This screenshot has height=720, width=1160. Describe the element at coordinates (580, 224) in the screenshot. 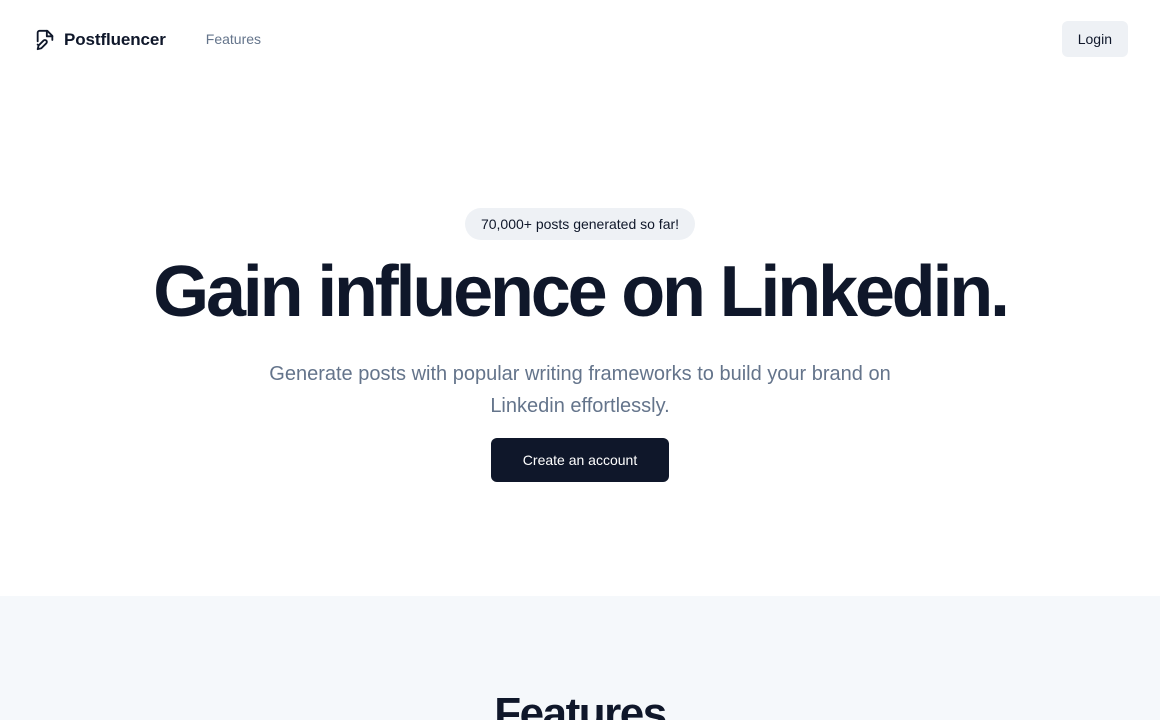

I see `posts-count-badge: 70,000+ posts generated so far!` at that location.